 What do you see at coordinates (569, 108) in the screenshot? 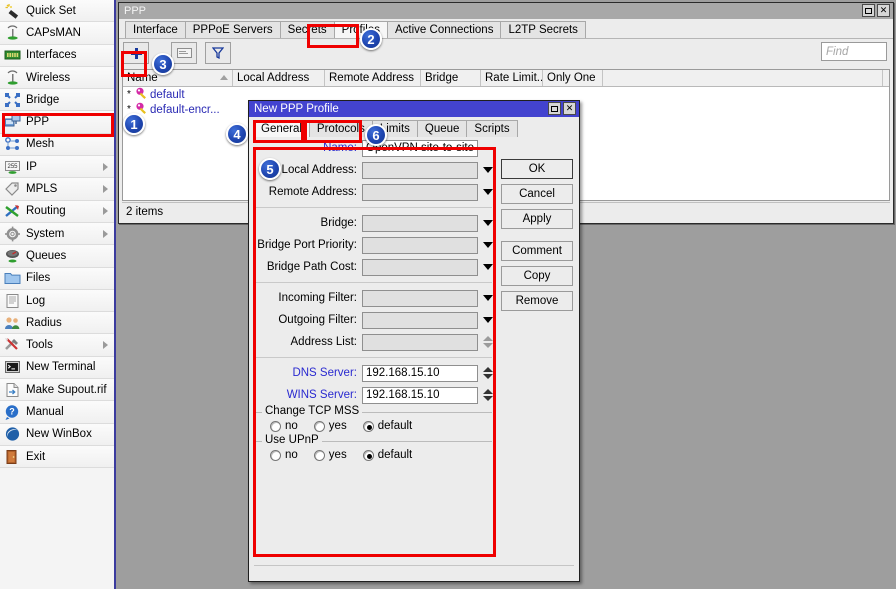
I see `dialog-close-icon: ✕` at bounding box center [569, 108].